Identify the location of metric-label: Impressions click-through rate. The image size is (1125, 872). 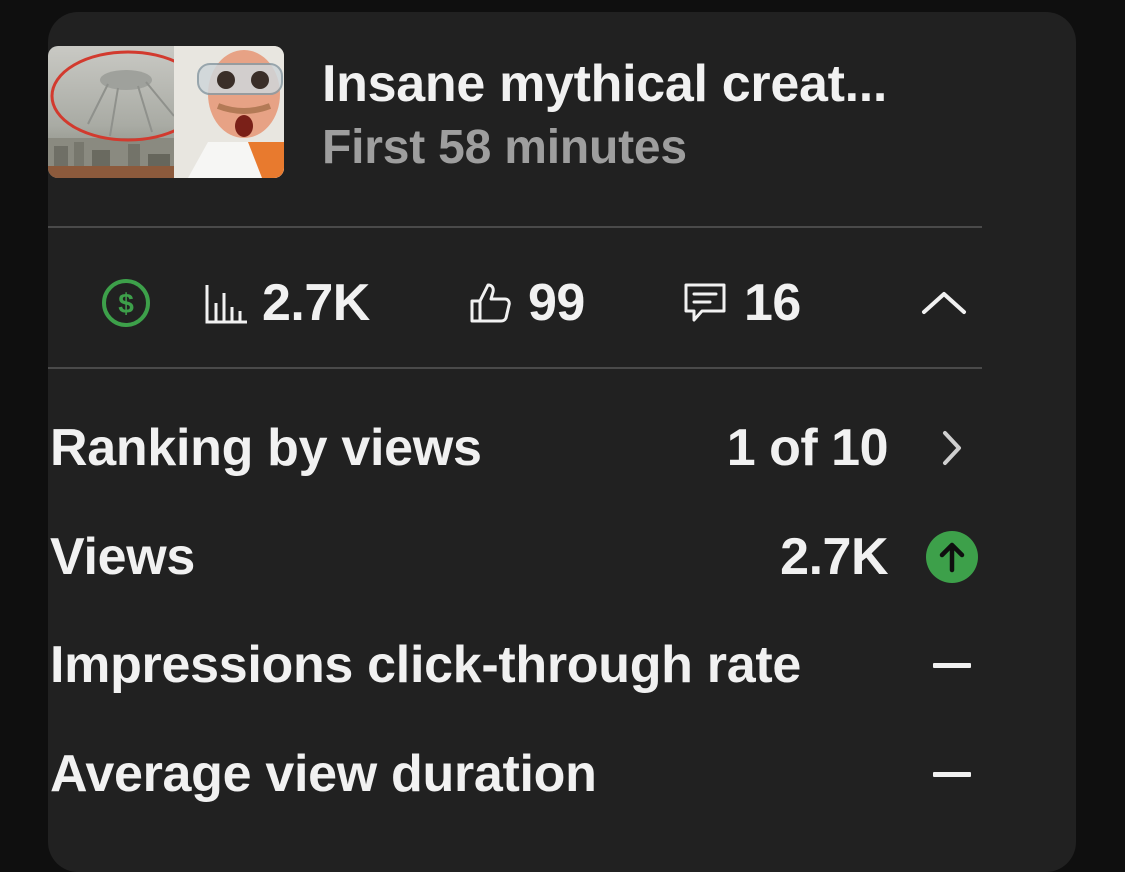
(425, 665).